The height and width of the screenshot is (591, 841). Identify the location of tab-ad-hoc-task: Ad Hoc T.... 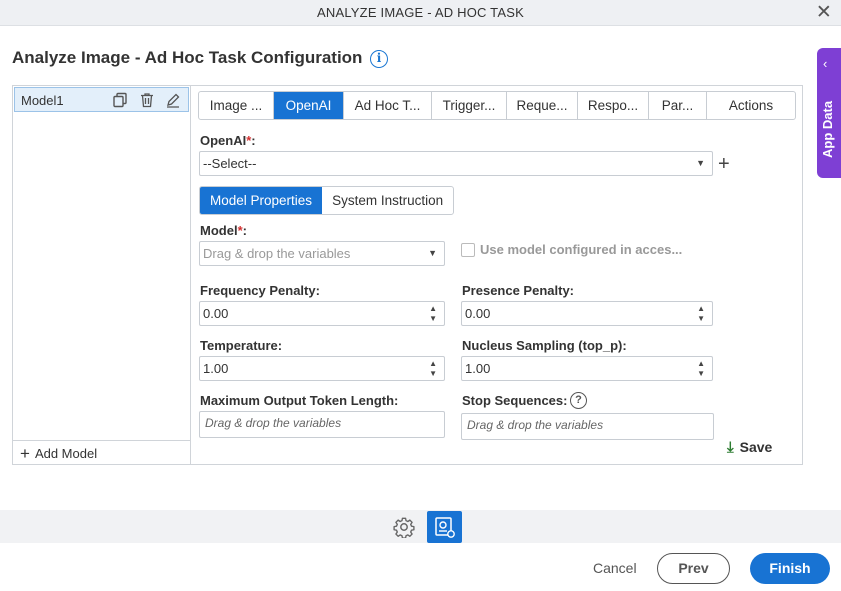
(388, 105).